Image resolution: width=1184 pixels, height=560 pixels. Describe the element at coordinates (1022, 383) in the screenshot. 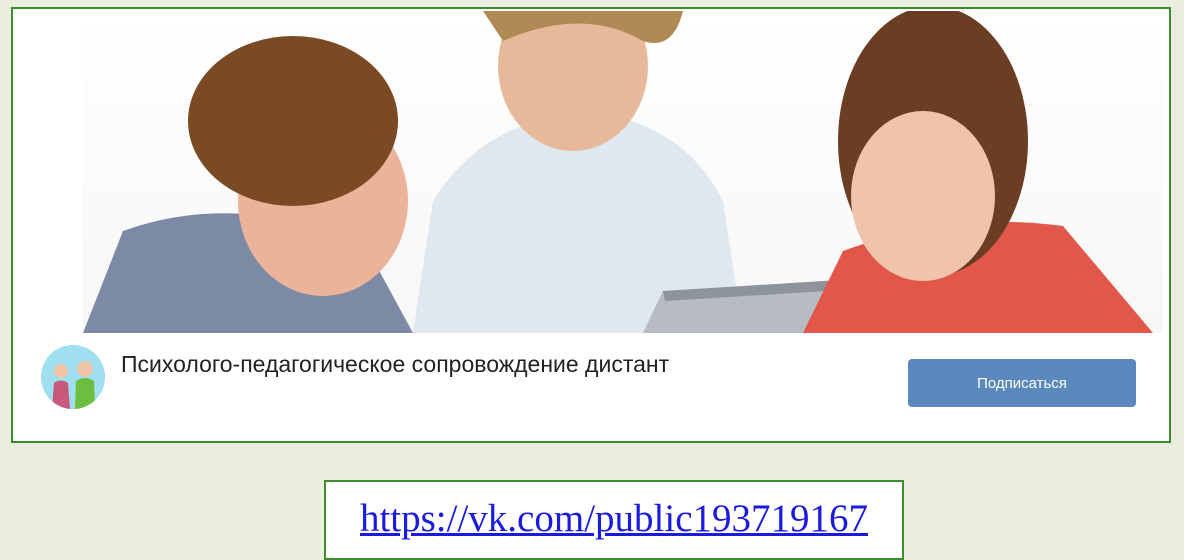

I see `subscribe-button: Подписаться` at that location.